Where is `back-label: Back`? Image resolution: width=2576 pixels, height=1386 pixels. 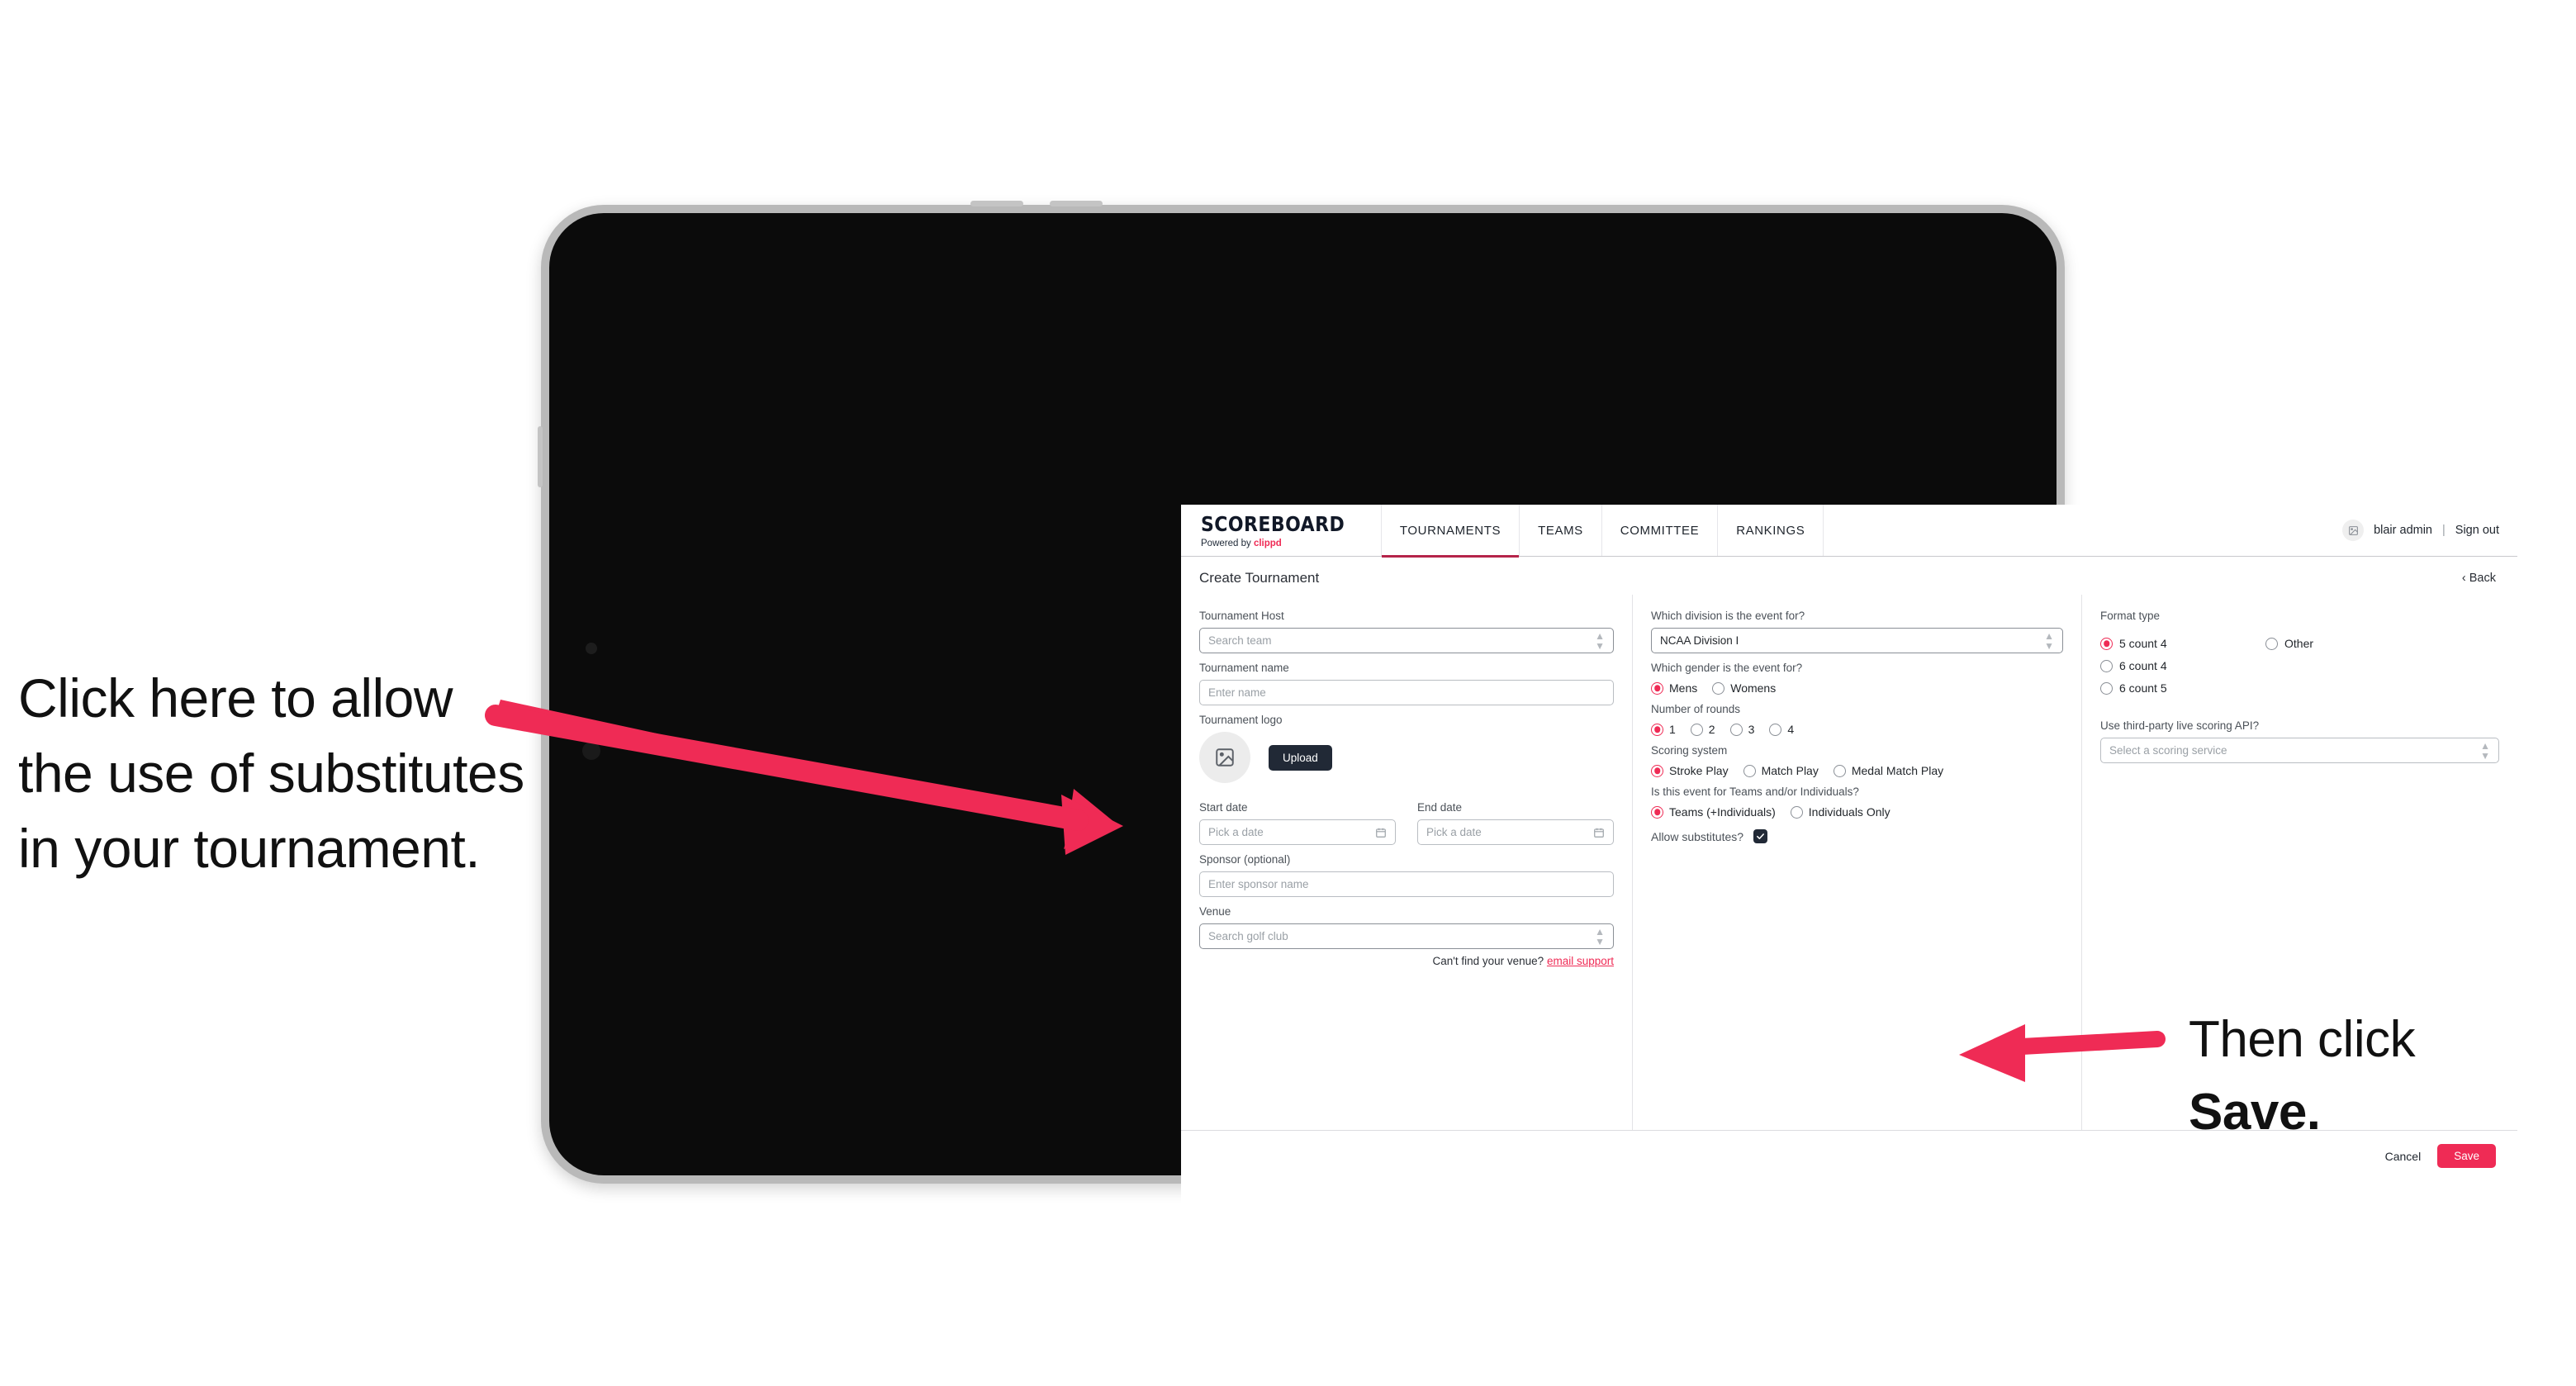 back-label: Back is located at coordinates (2482, 578).